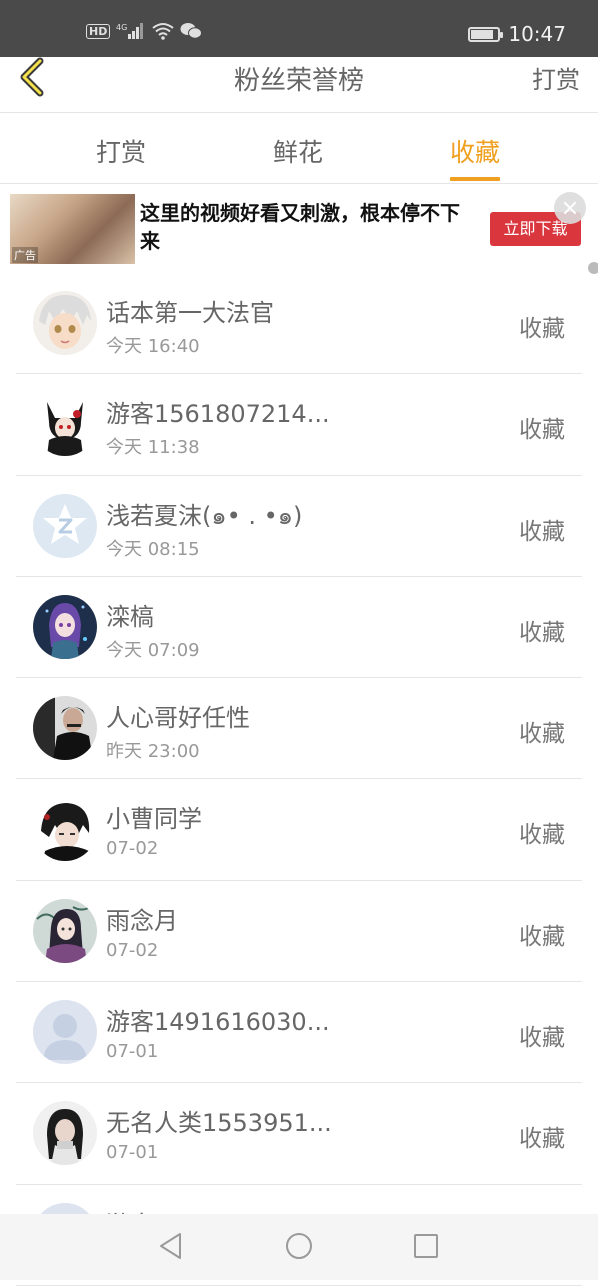  I want to click on fan-time: 今天 16:40, so click(153, 346).